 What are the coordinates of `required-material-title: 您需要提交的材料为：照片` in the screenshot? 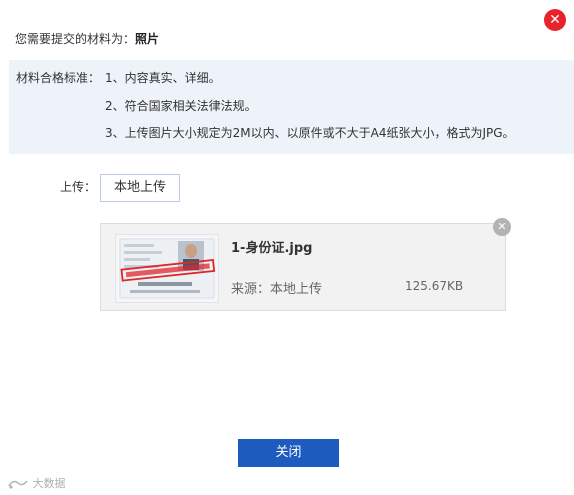 It's located at (87, 38).